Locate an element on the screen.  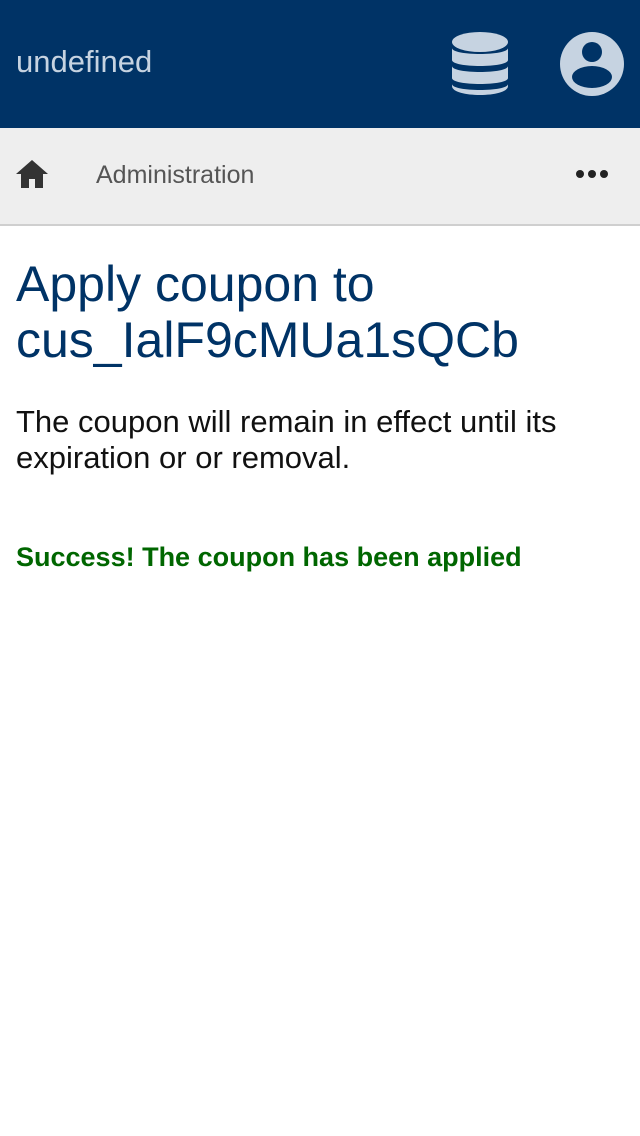
more-options-button is located at coordinates (592, 174).